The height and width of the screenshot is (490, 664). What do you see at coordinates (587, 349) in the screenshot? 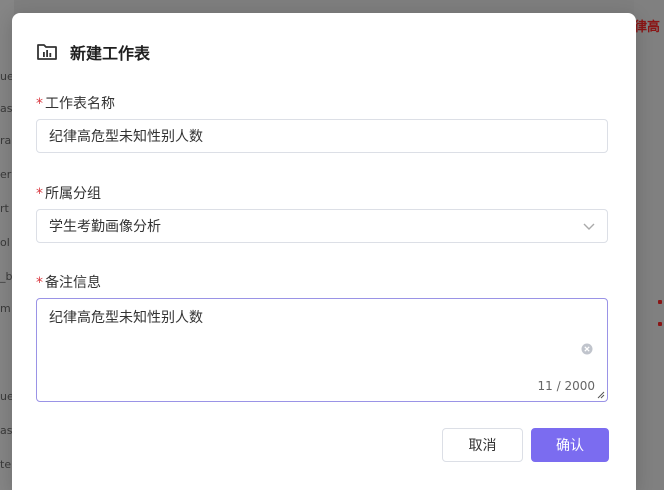
I see `clear-icon` at bounding box center [587, 349].